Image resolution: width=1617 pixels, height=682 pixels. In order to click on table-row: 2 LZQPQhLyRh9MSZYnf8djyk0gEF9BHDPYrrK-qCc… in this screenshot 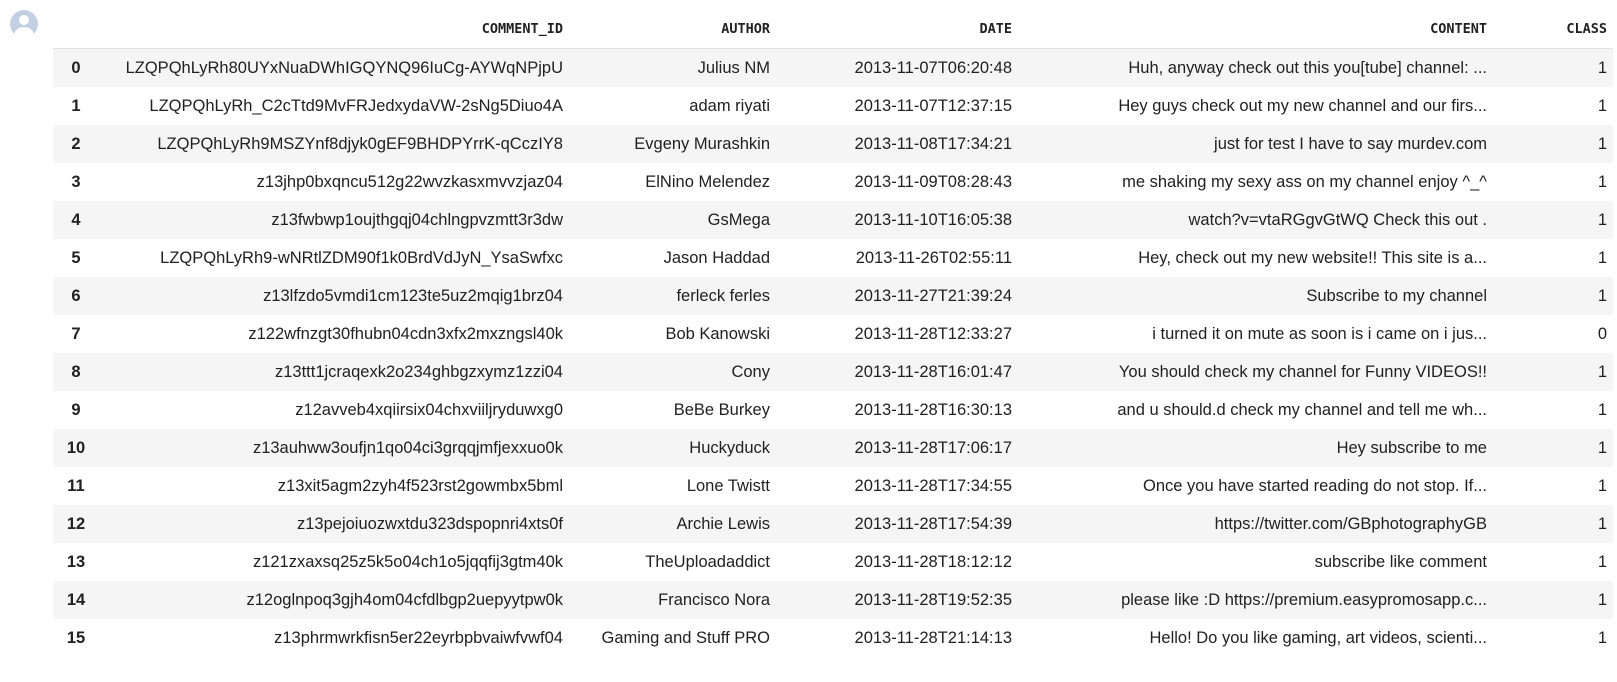, I will do `click(833, 144)`.